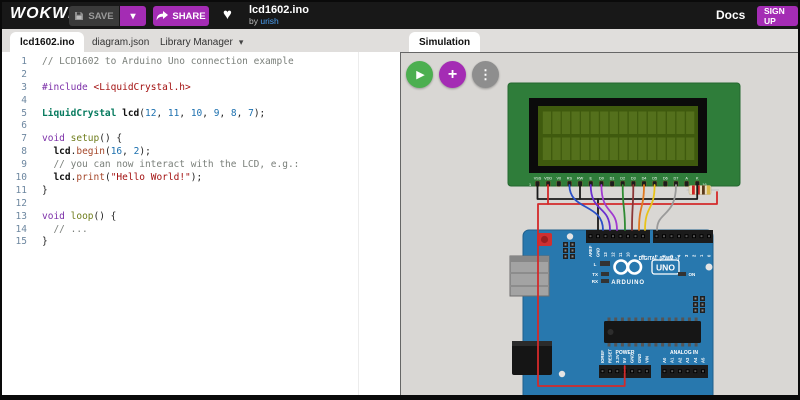 Image resolution: width=800 pixels, height=400 pixels. I want to click on svg-text: A3, so click(687, 360).